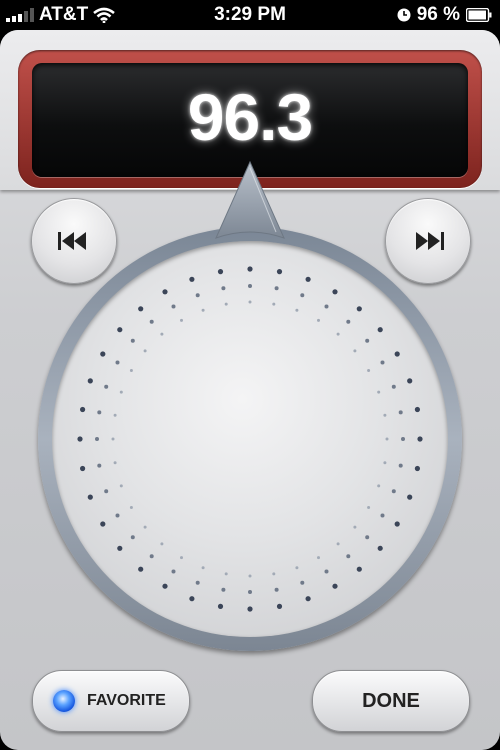 Image resolution: width=500 pixels, height=750 pixels. What do you see at coordinates (104, 15) in the screenshot?
I see `wifi-icon` at bounding box center [104, 15].